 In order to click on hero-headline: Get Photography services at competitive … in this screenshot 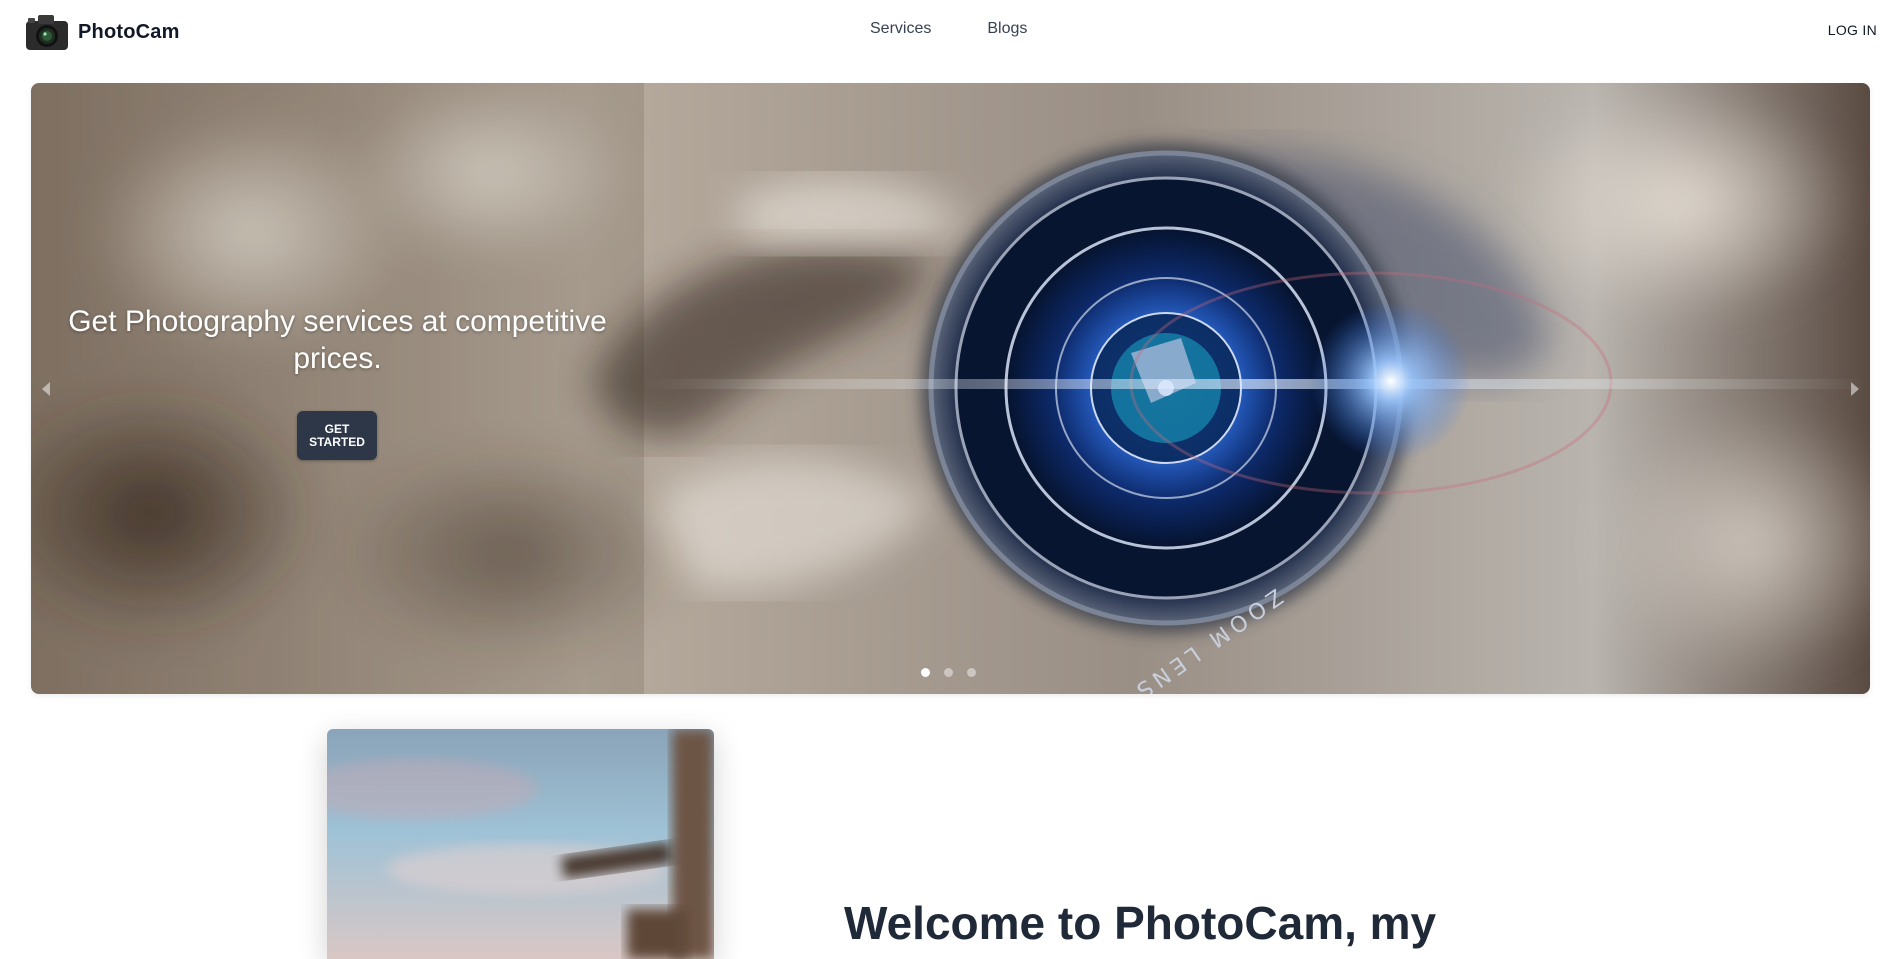, I will do `click(337, 340)`.